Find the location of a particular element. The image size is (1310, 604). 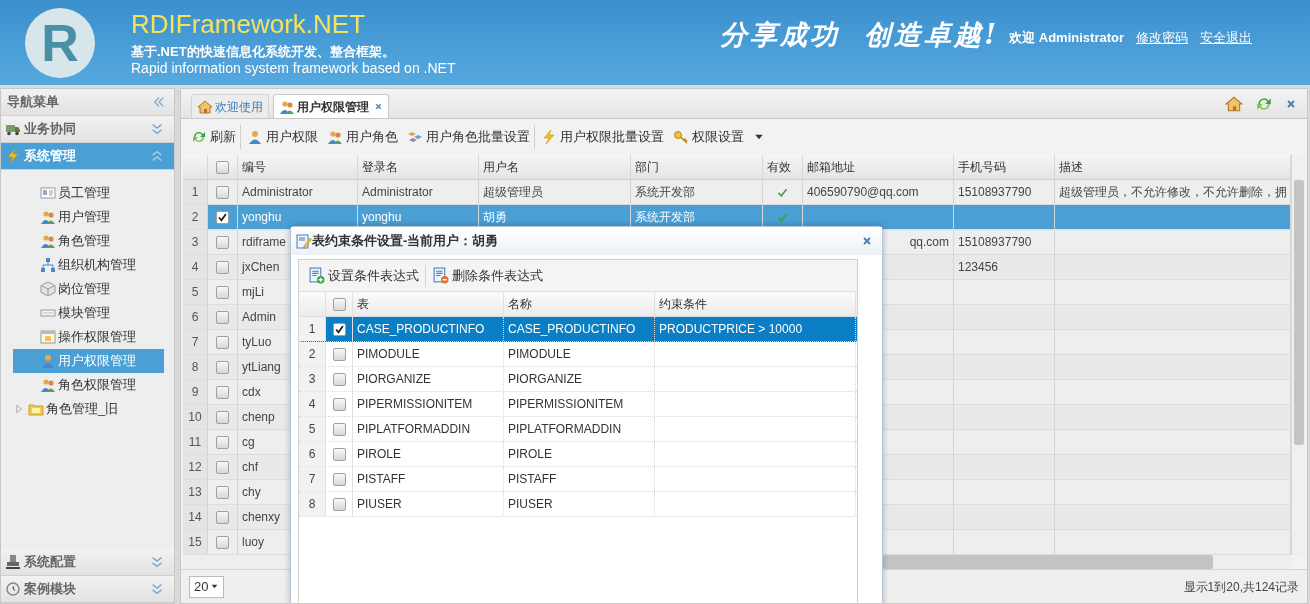

logo: R is located at coordinates (60, 42).